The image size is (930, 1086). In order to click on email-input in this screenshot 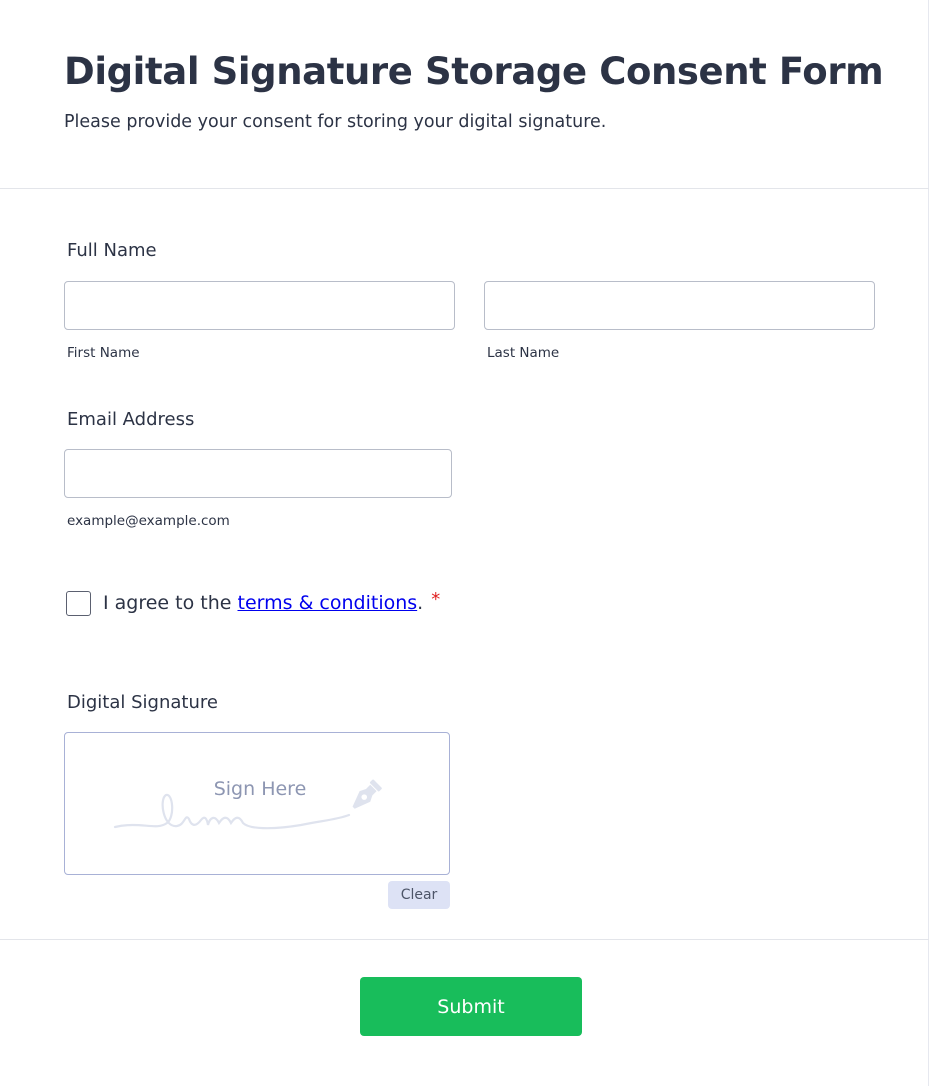, I will do `click(258, 473)`.